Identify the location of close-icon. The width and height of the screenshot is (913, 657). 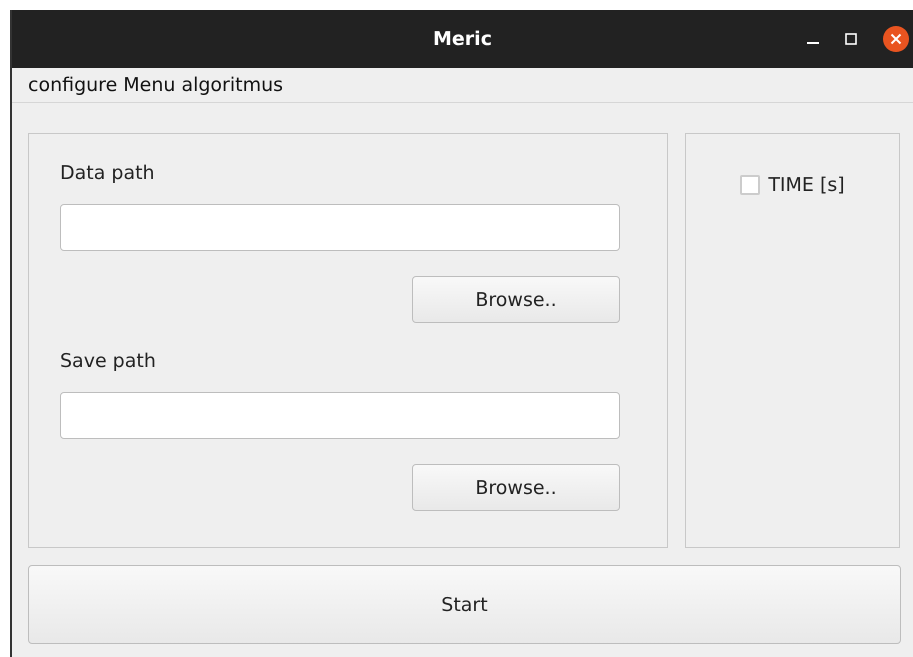
(896, 39).